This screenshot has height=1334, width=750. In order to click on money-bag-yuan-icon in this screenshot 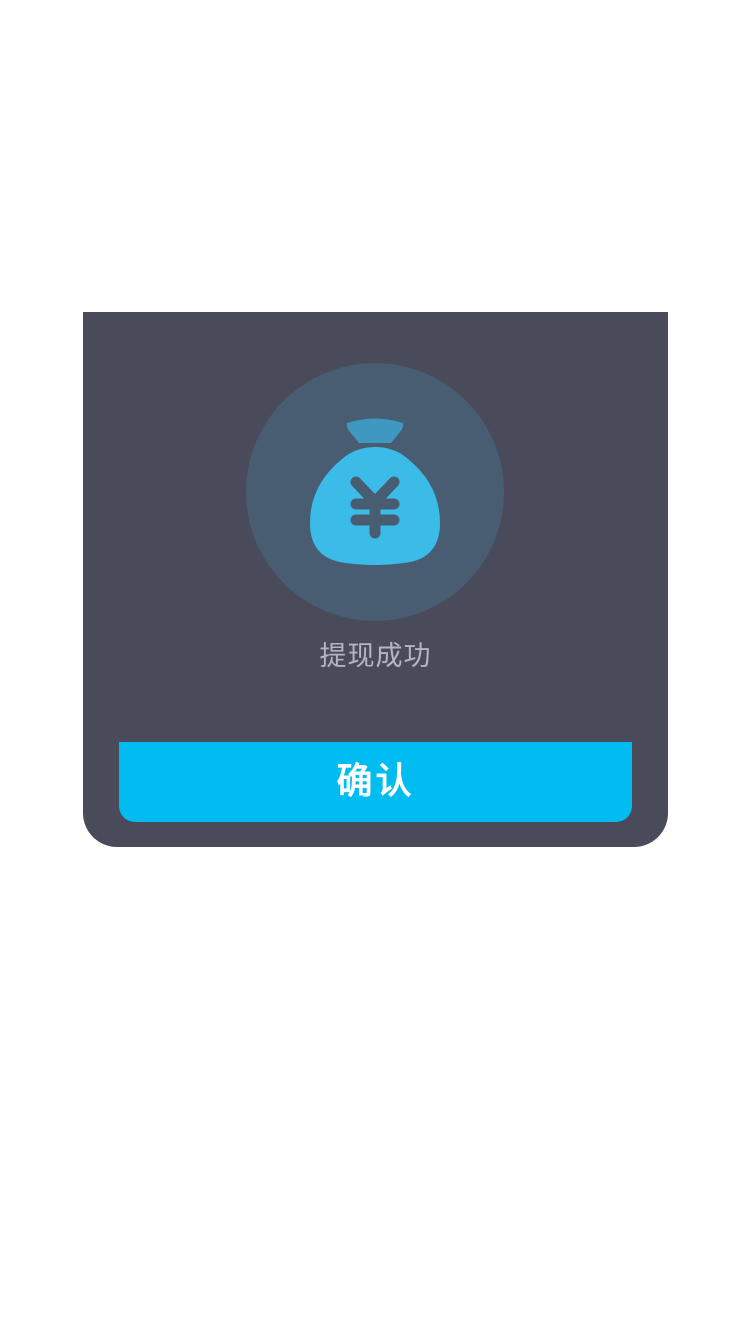, I will do `click(375, 491)`.